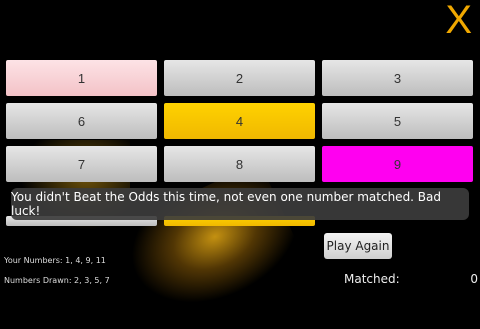 Image resolution: width=480 pixels, height=329 pixels. Describe the element at coordinates (372, 279) in the screenshot. I see `matched-label: Matched:` at that location.